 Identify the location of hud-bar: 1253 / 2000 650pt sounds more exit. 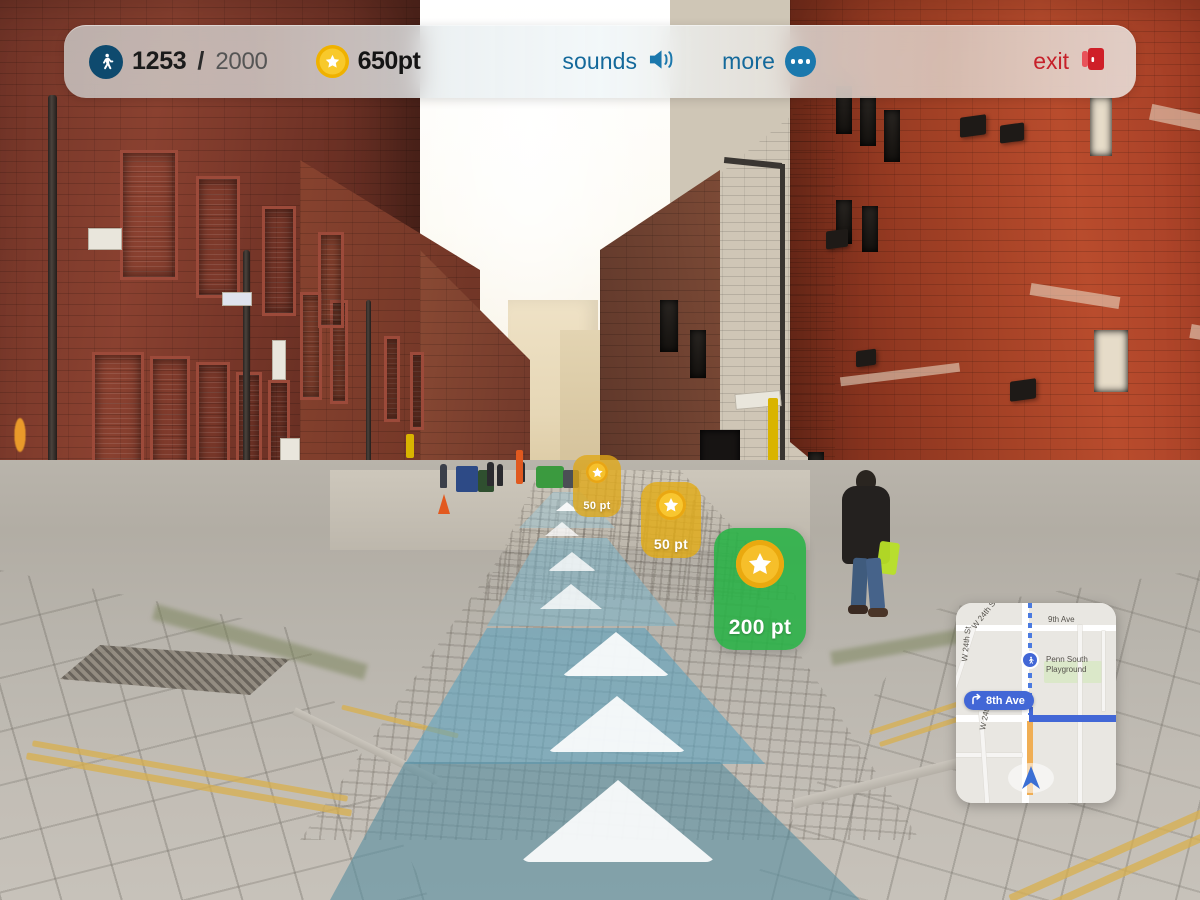
(600, 61).